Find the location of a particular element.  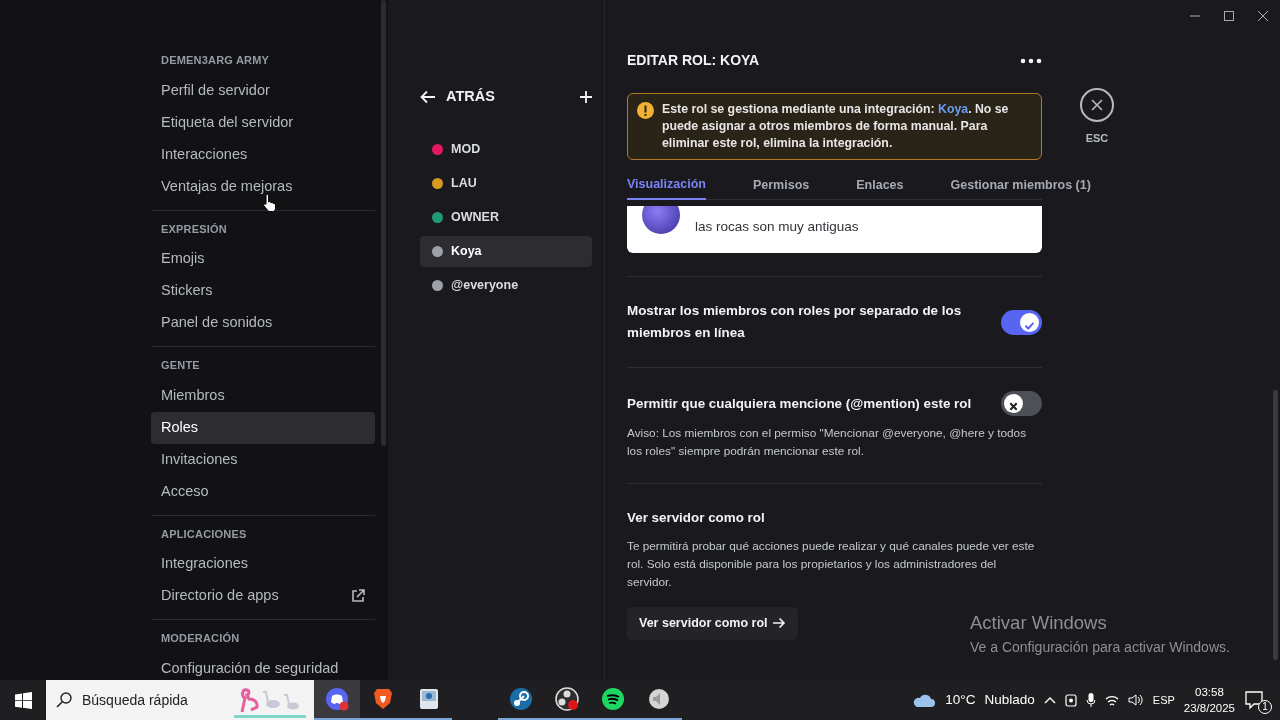

activation-subtitle: Ve a Configuración para activar Windows. is located at coordinates (1100, 647).